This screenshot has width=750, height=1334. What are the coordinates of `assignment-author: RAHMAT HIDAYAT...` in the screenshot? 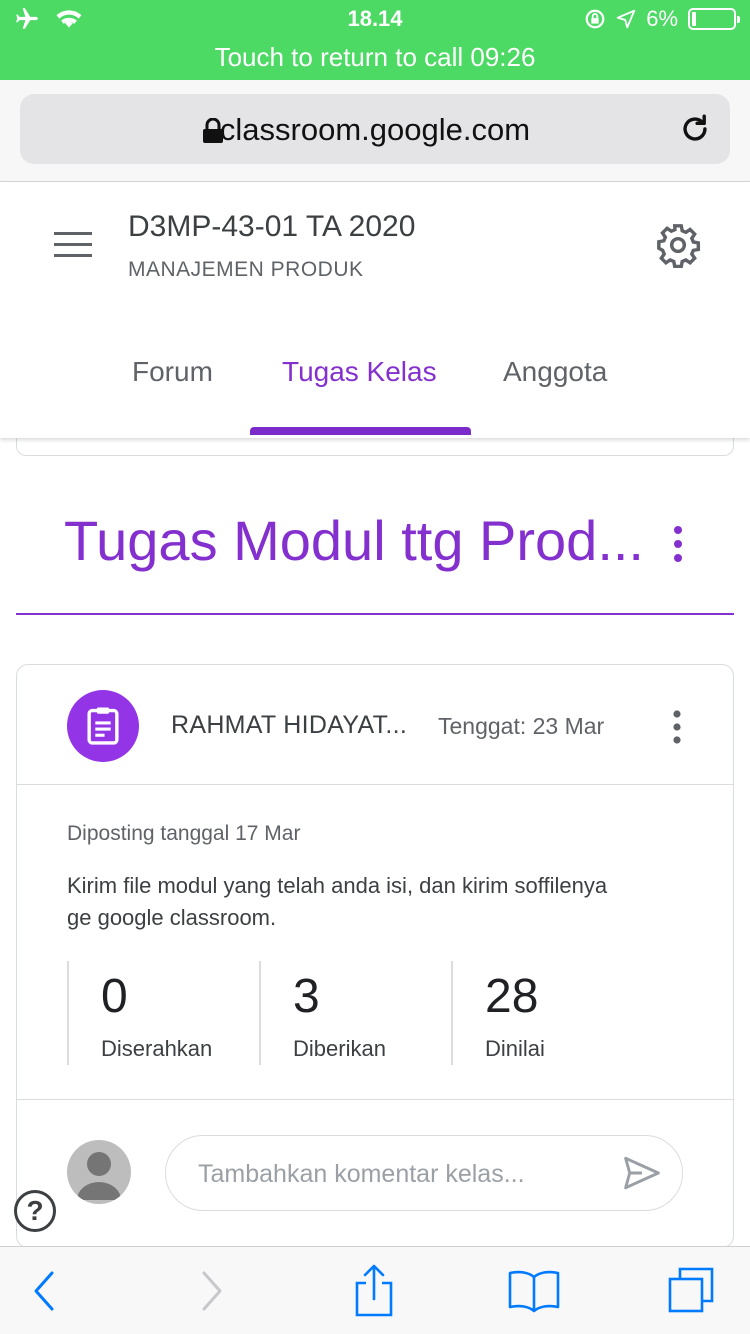 It's located at (289, 725).